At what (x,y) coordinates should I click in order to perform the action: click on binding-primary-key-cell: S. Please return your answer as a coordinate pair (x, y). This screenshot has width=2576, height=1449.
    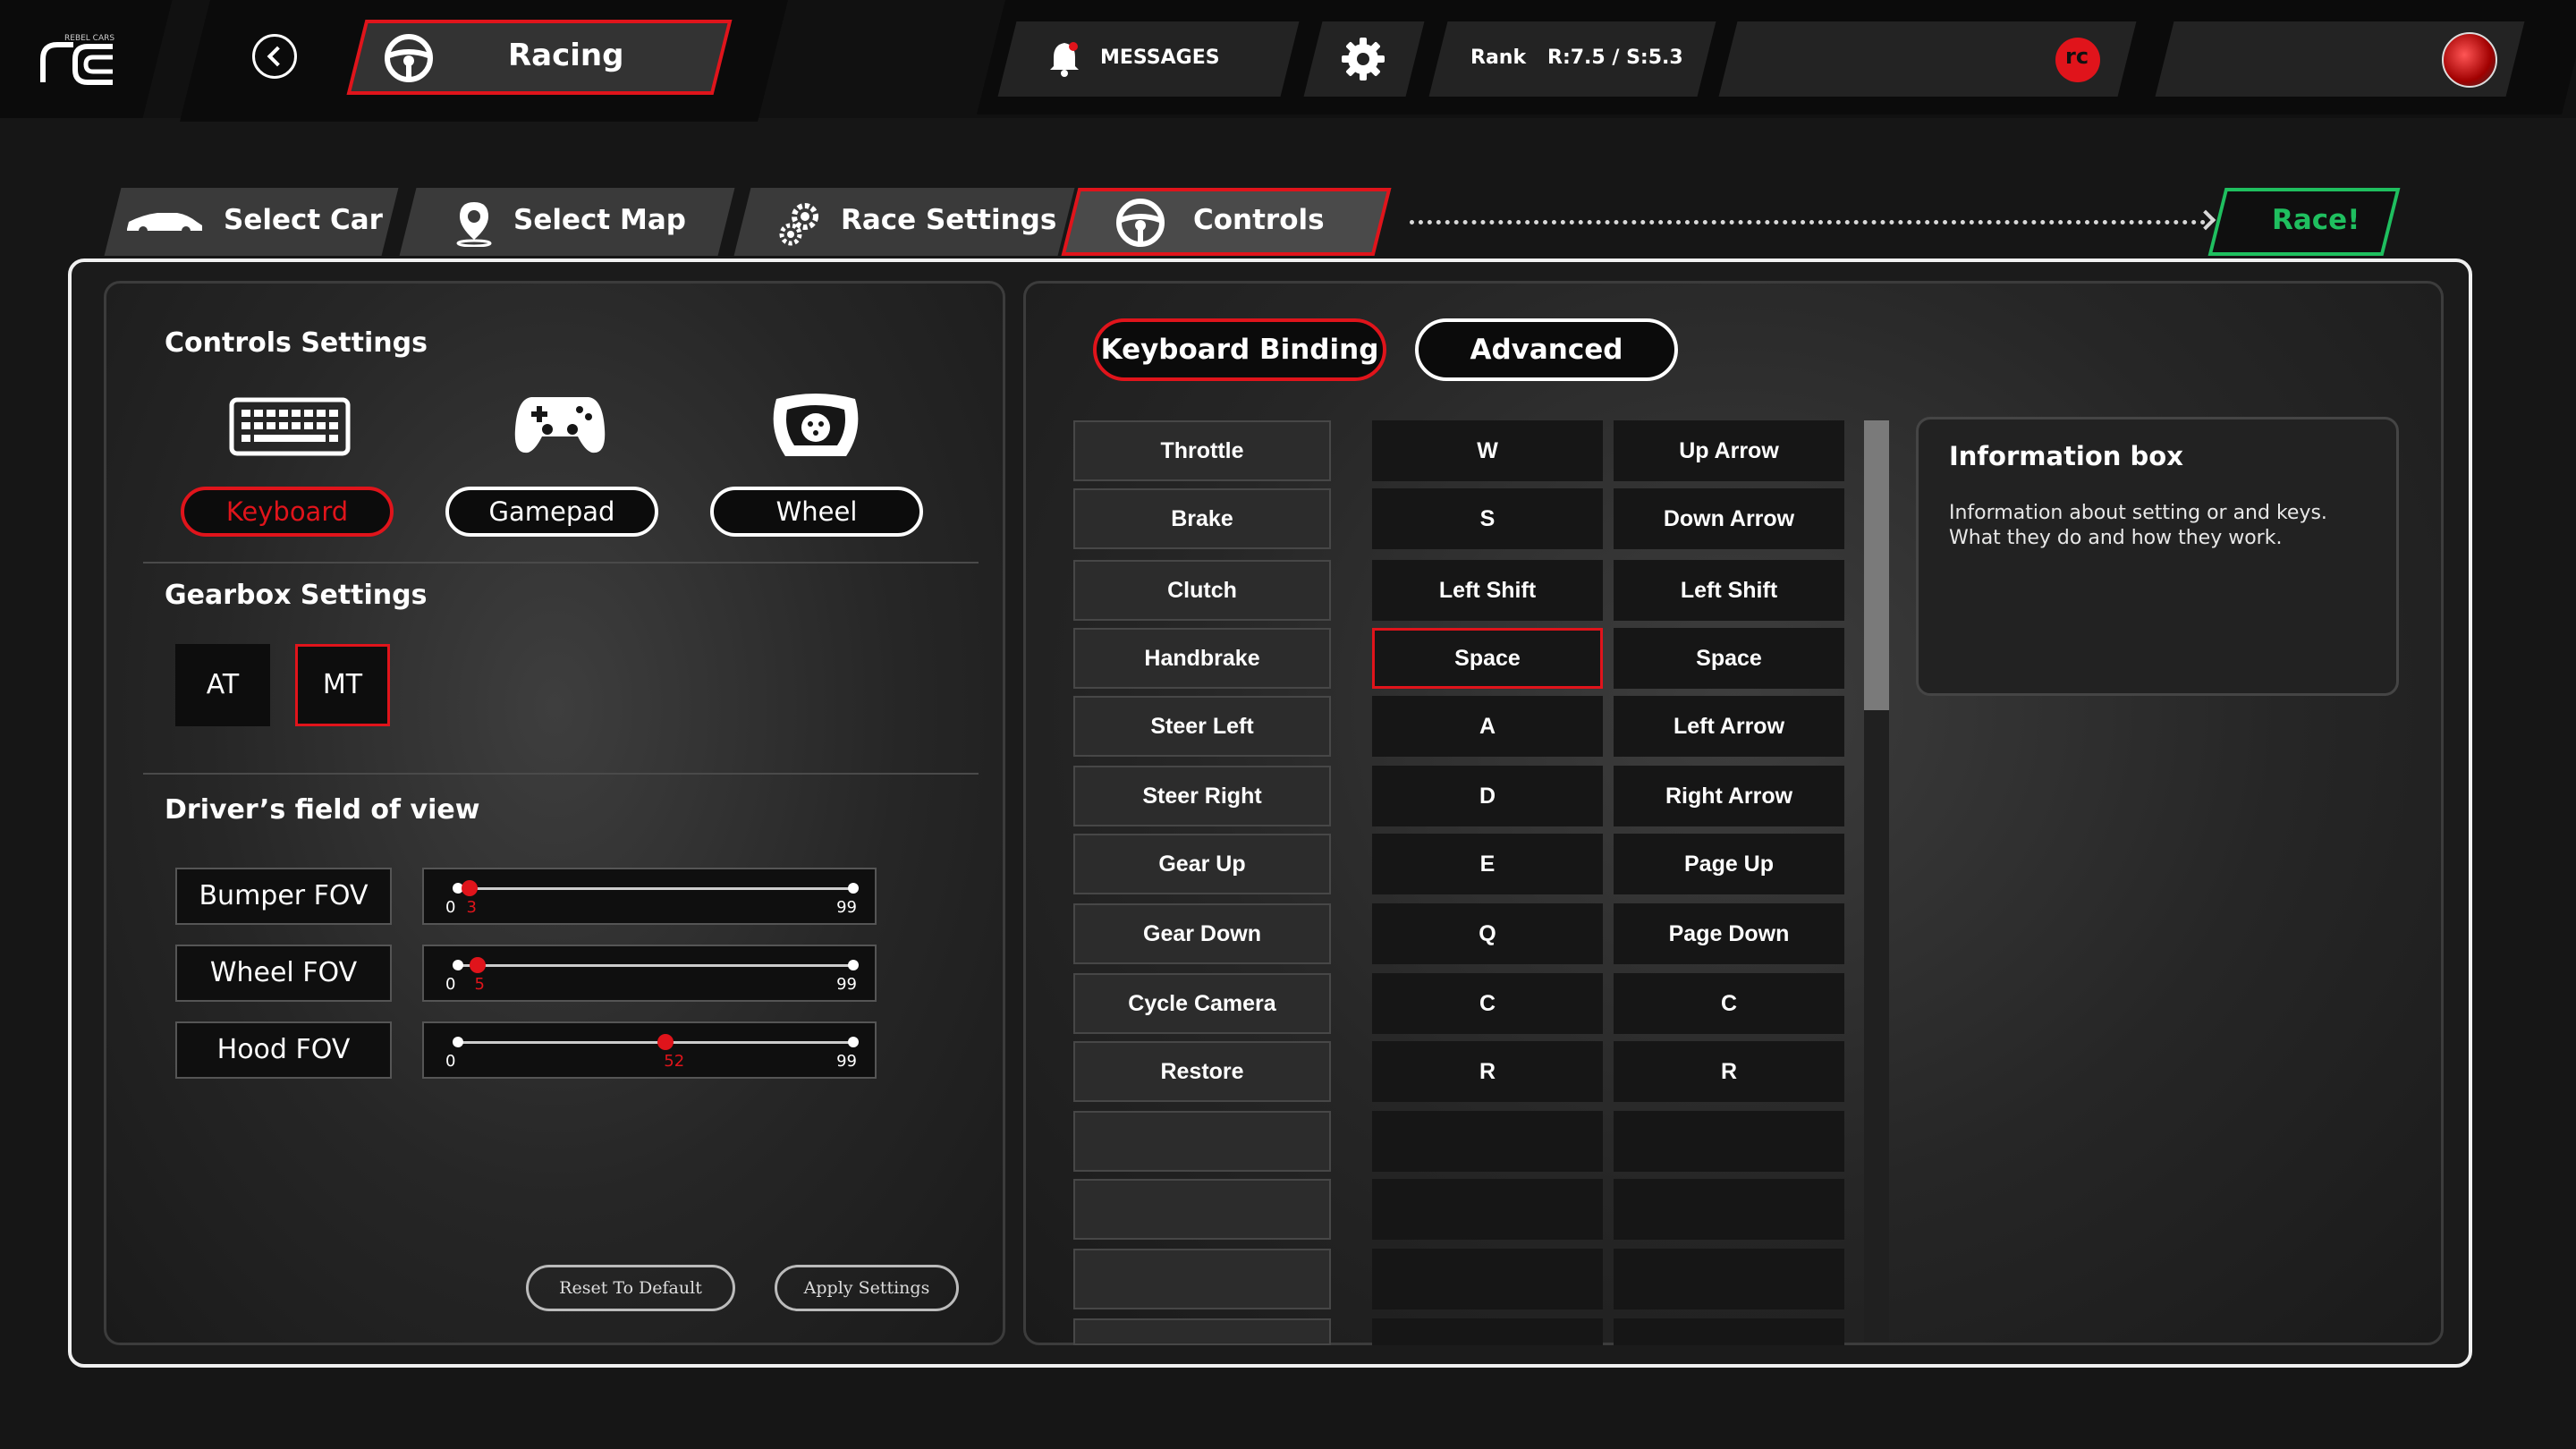
    Looking at the image, I should click on (1487, 518).